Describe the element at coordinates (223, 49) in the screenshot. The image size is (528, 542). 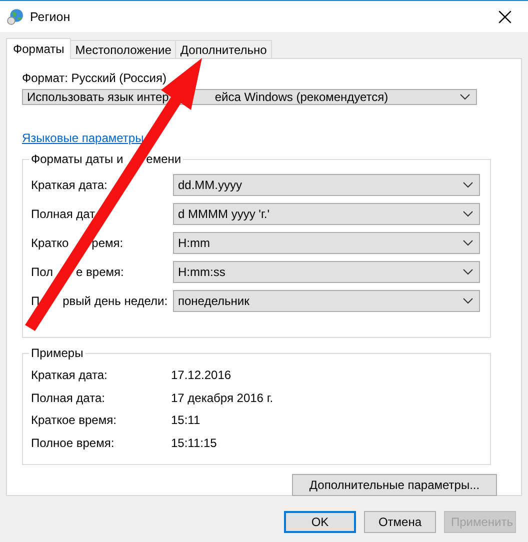
I see `tab: Дополнительно` at that location.